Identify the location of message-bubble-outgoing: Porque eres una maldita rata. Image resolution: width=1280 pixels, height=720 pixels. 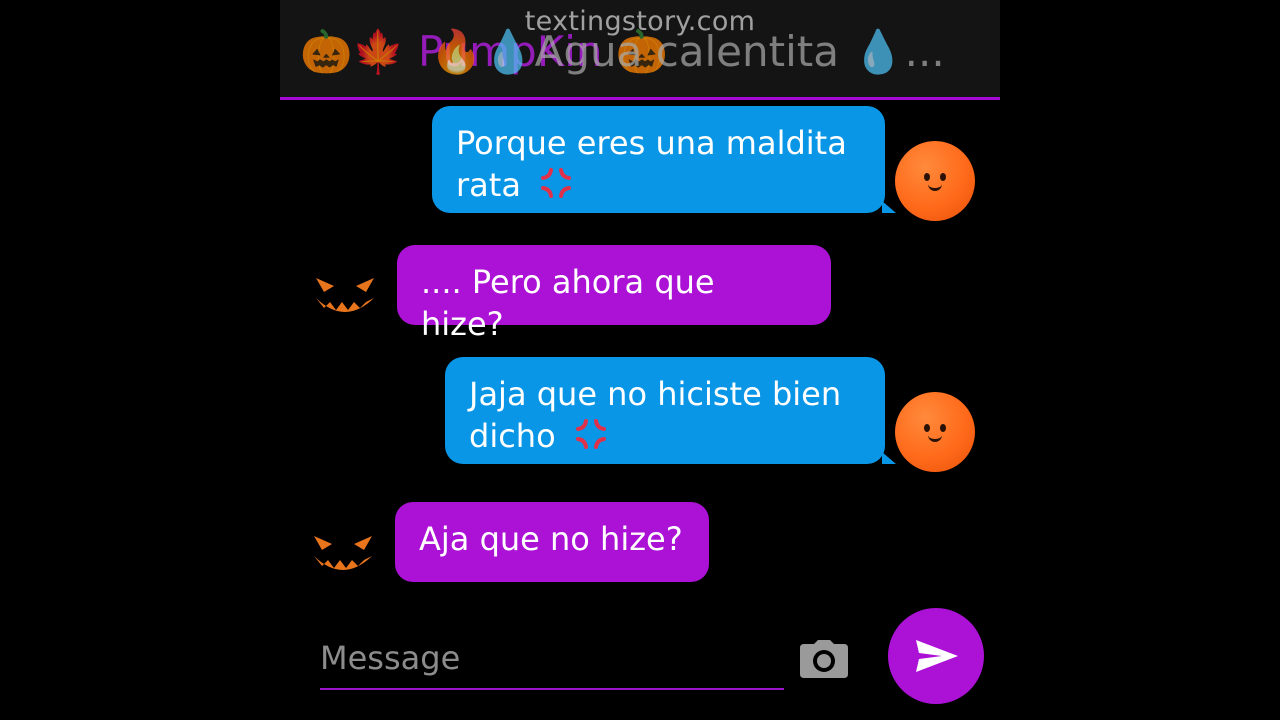
(658, 159).